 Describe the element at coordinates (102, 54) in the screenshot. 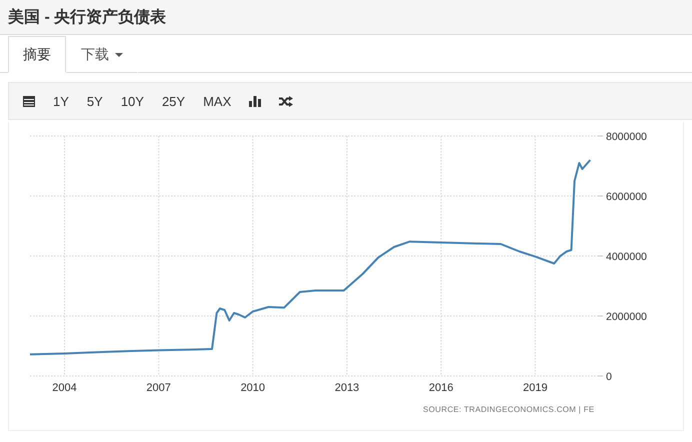

I see `tab: 下载` at that location.